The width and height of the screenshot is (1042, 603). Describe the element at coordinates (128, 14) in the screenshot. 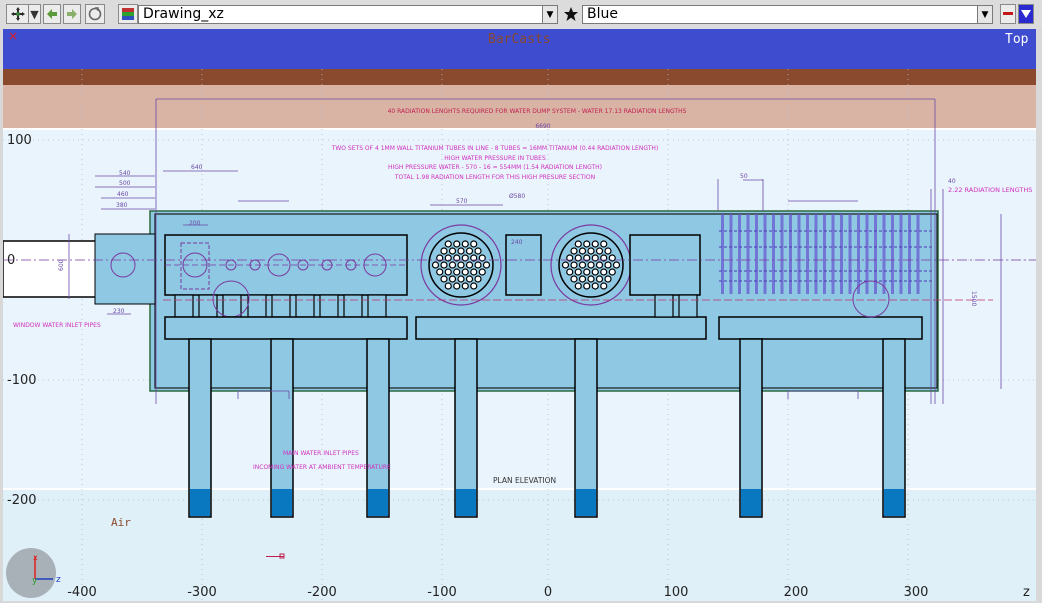

I see `layers-icon` at that location.